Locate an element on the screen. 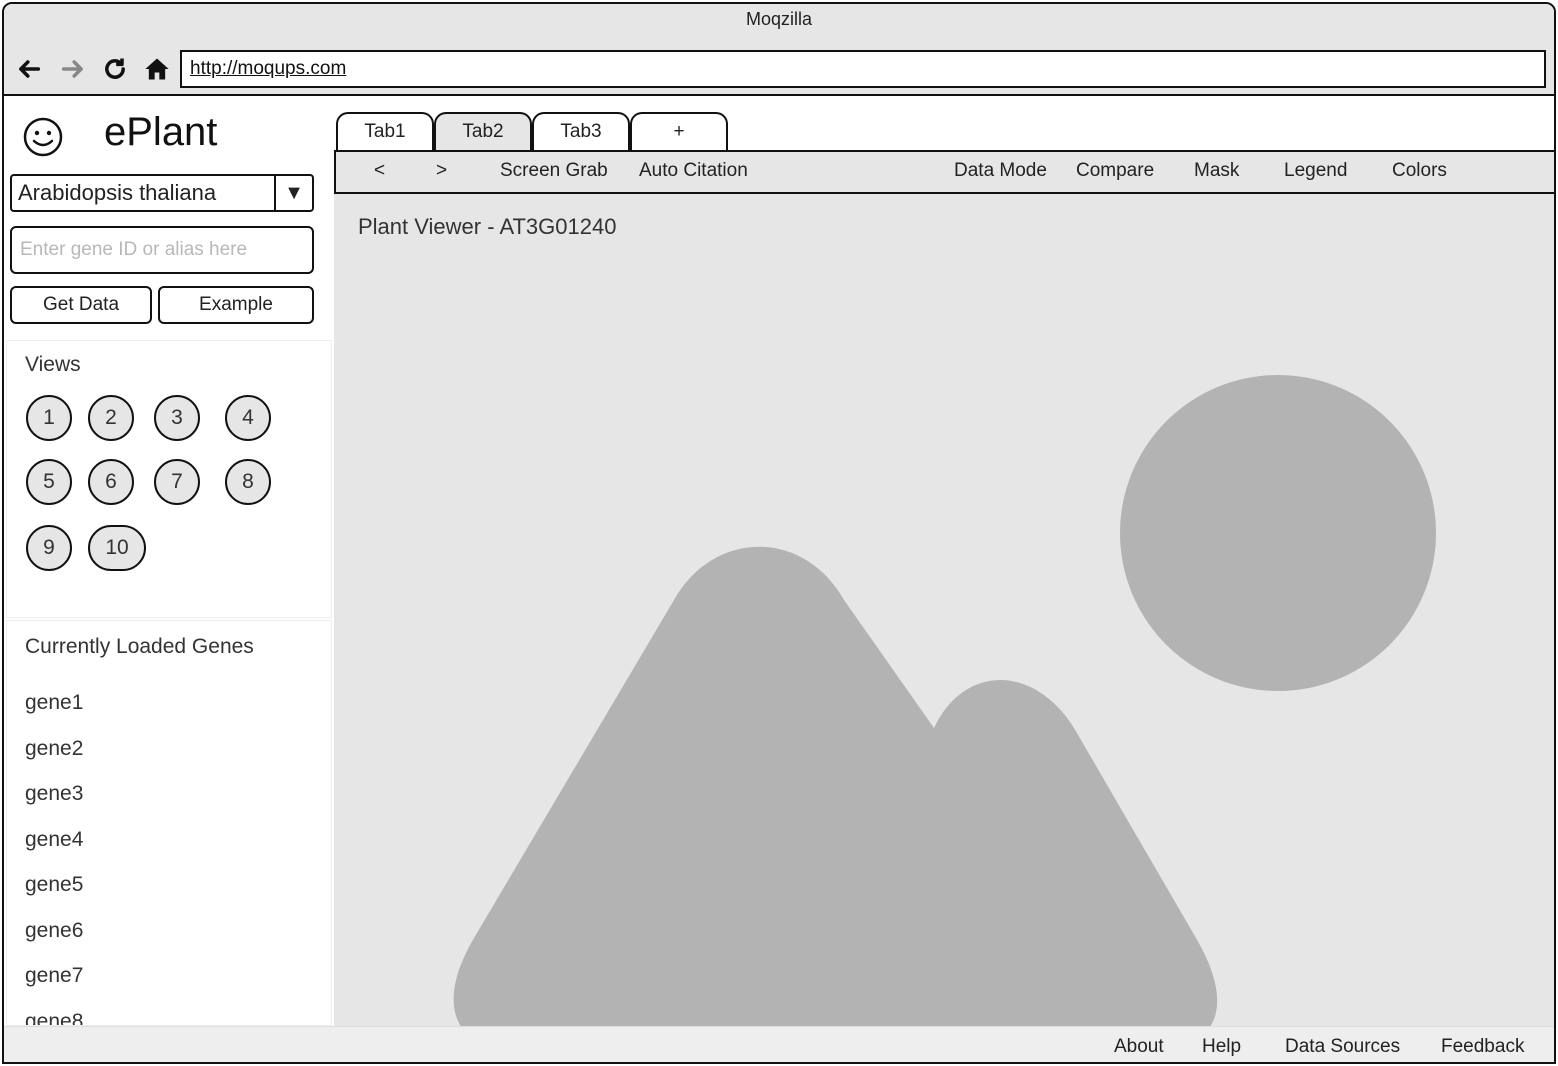 This screenshot has width=1558, height=1066. view-button-4: 4 is located at coordinates (248, 418).